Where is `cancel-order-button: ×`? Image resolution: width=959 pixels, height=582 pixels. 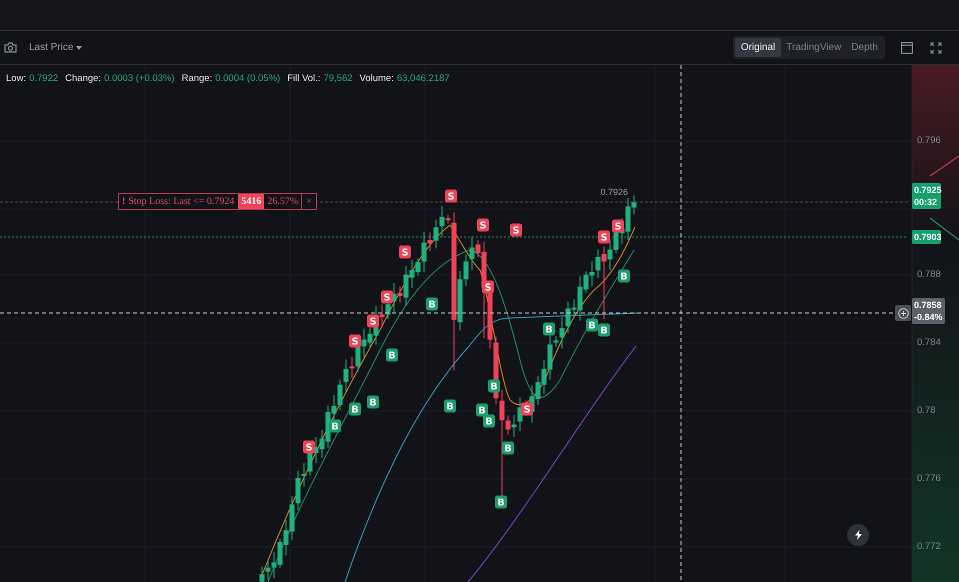 cancel-order-button: × is located at coordinates (308, 201).